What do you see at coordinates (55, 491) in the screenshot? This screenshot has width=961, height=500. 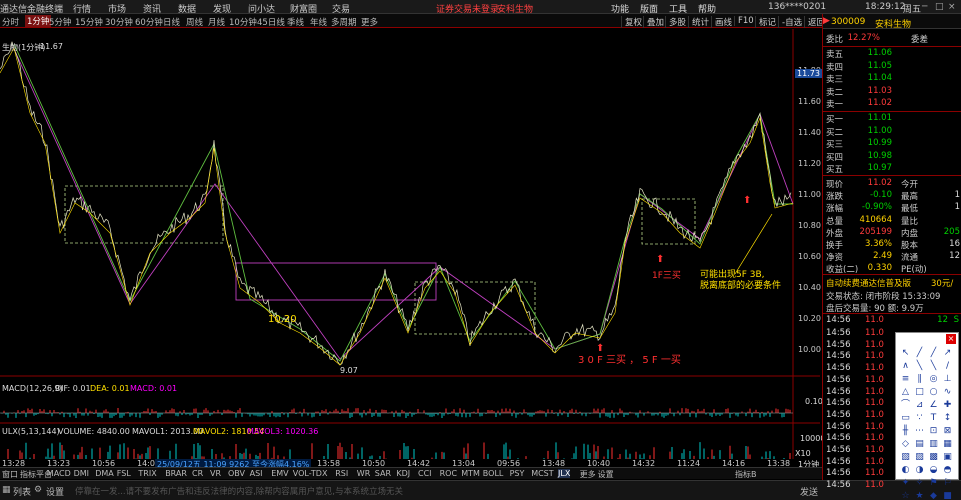 I see `settings-button: 设置` at bounding box center [55, 491].